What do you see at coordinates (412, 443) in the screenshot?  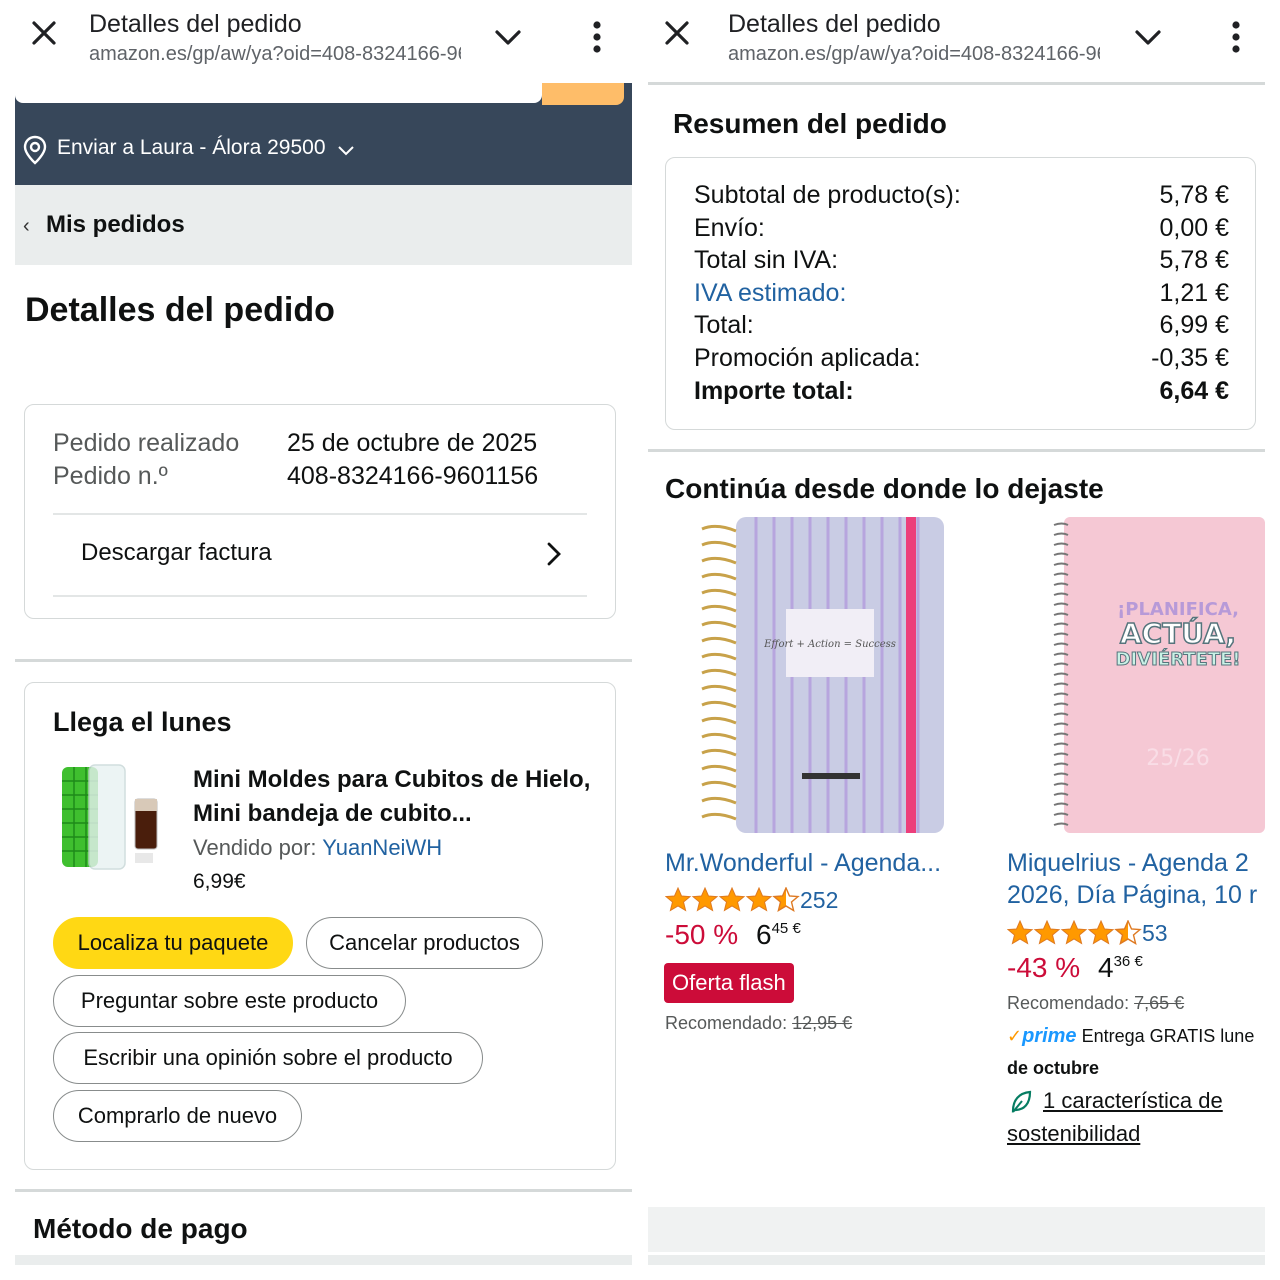 I see `order-placed-value: 25 de octubre de 2025` at bounding box center [412, 443].